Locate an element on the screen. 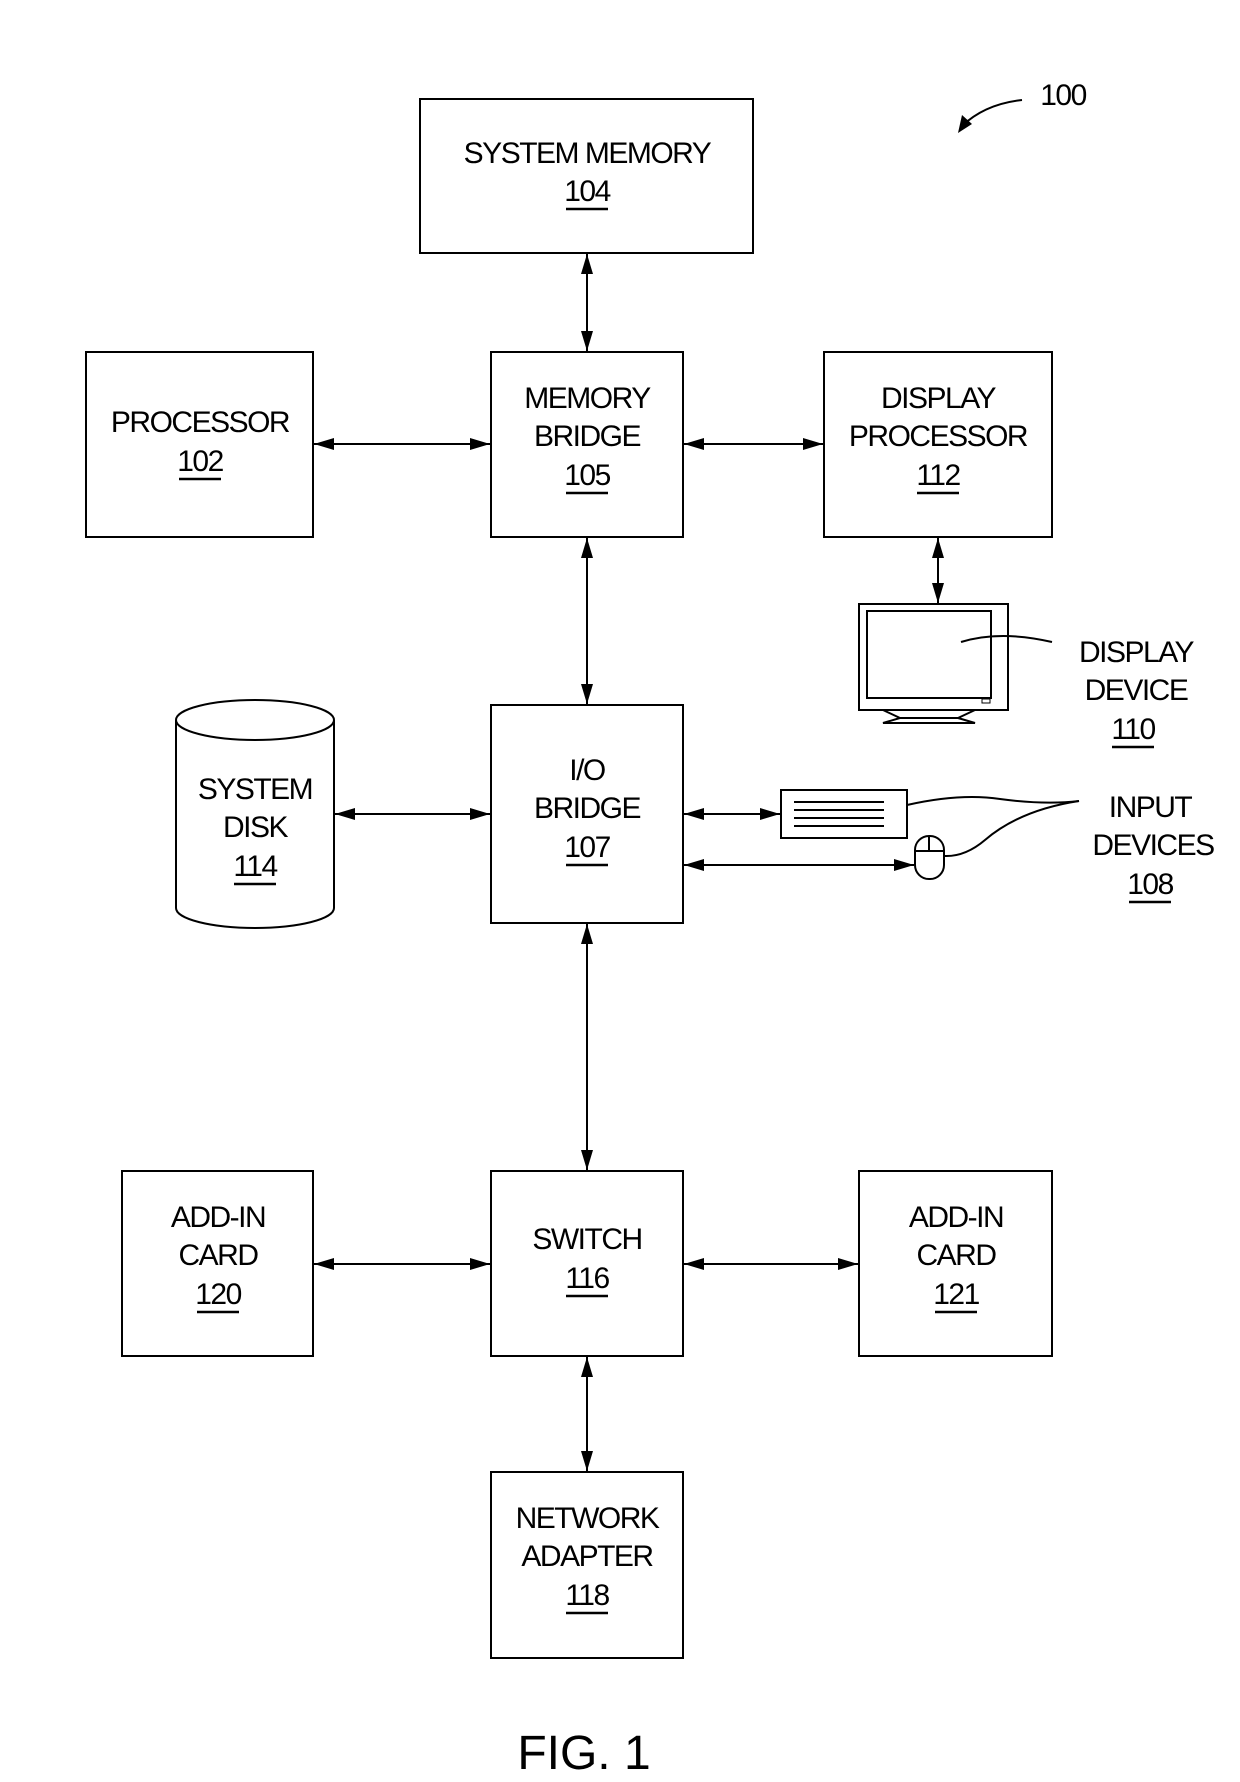 Image resolution: width=1240 pixels, height=1782 pixels. add-in-card-120-block: ADD-IN CARD 120 is located at coordinates (217, 1263).